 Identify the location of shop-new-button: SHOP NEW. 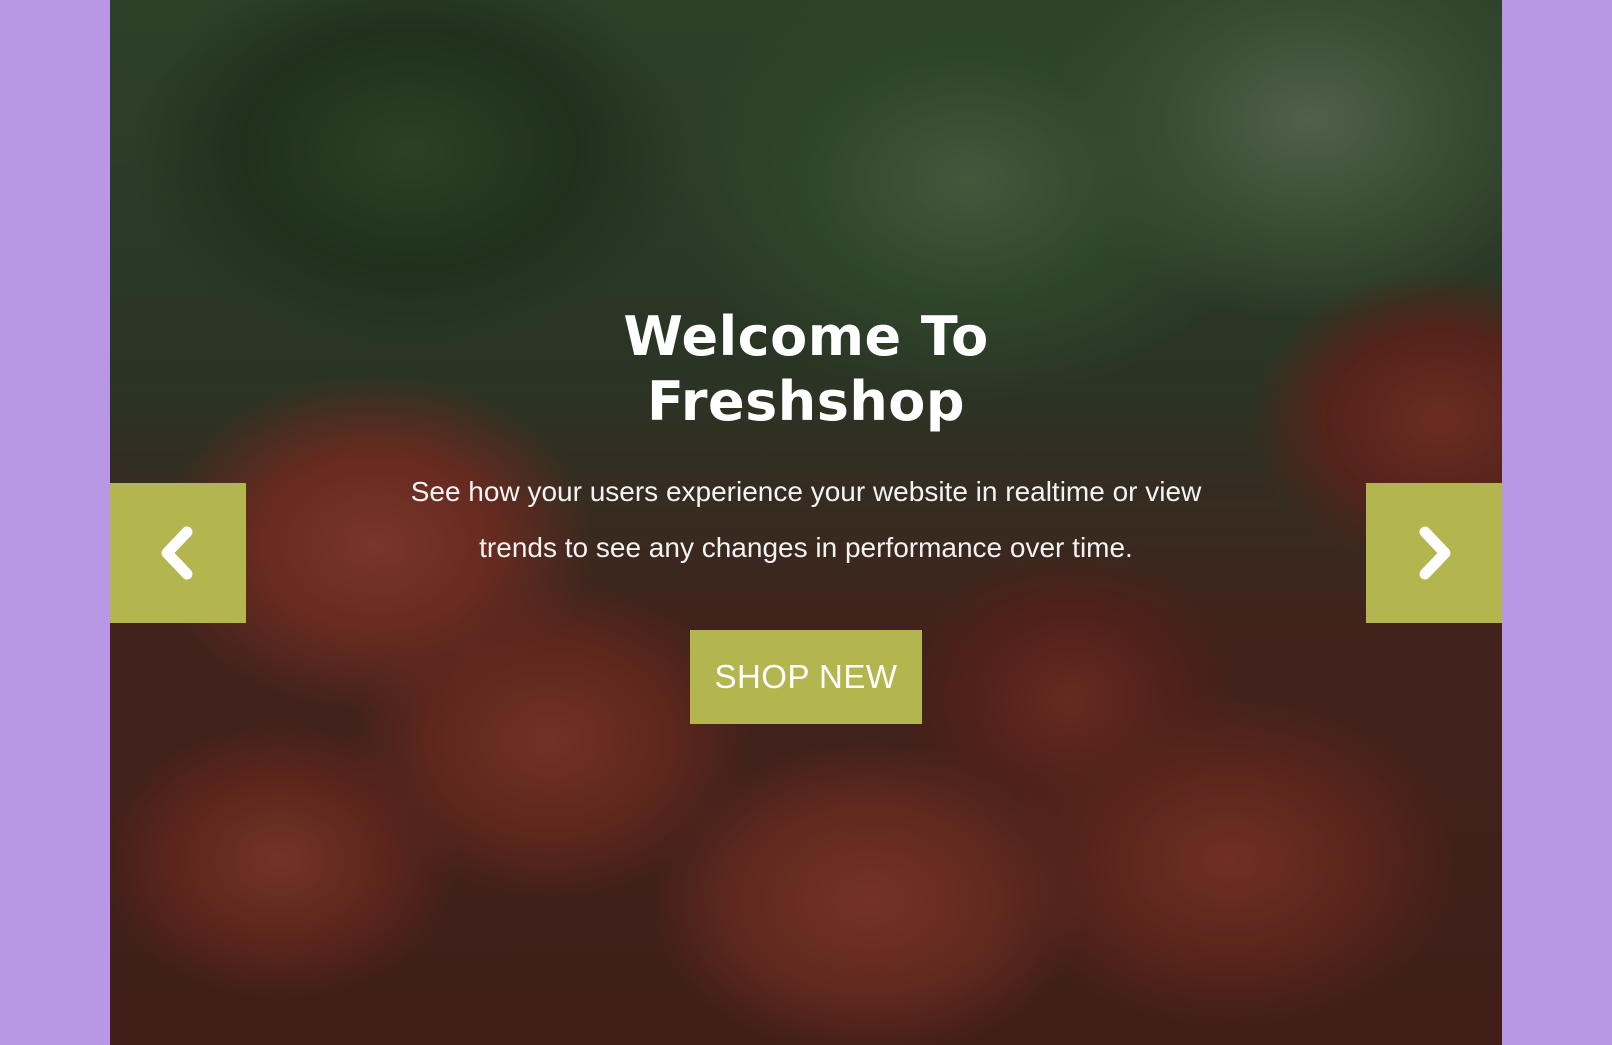
(806, 677).